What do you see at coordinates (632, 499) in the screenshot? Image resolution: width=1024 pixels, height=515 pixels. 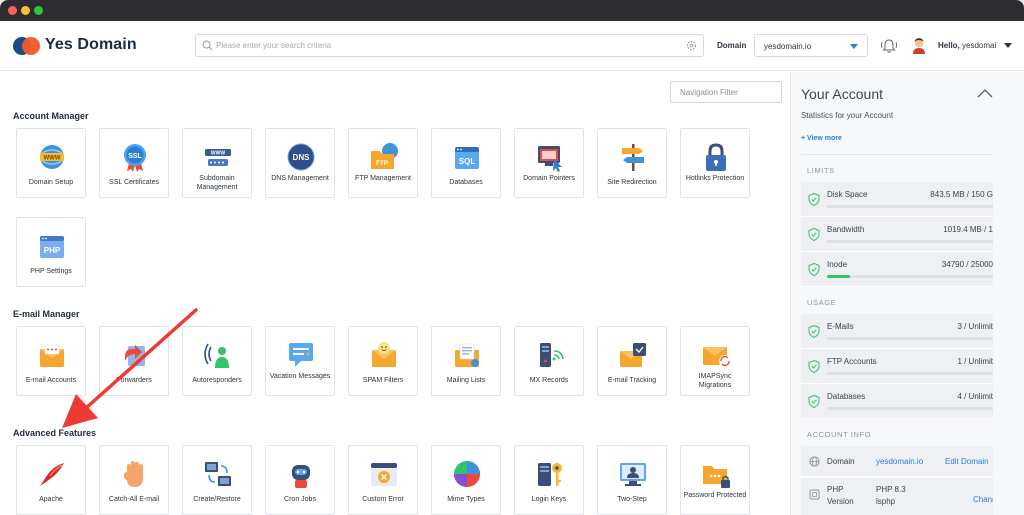 I see `tile-label: Two-Step` at bounding box center [632, 499].